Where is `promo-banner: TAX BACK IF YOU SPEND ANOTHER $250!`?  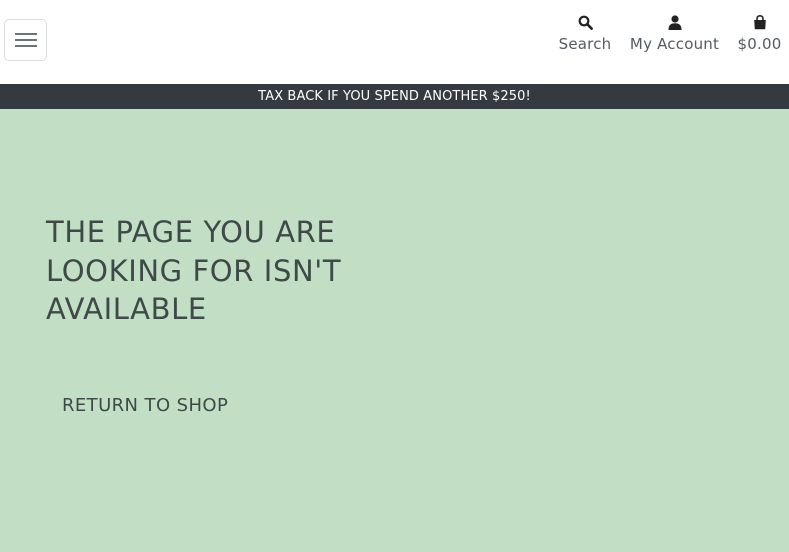
promo-banner: TAX BACK IF YOU SPEND ANOTHER $250! is located at coordinates (394, 96).